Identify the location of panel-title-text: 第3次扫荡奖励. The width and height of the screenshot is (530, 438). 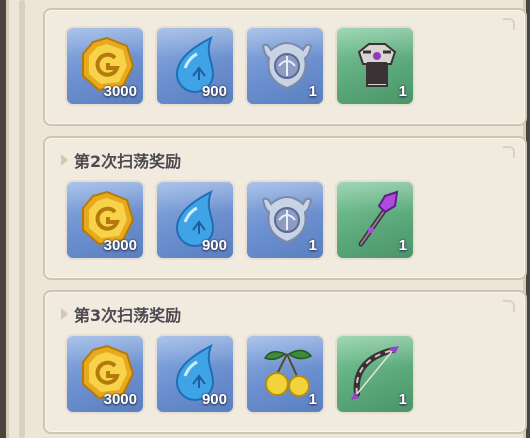
(128, 315).